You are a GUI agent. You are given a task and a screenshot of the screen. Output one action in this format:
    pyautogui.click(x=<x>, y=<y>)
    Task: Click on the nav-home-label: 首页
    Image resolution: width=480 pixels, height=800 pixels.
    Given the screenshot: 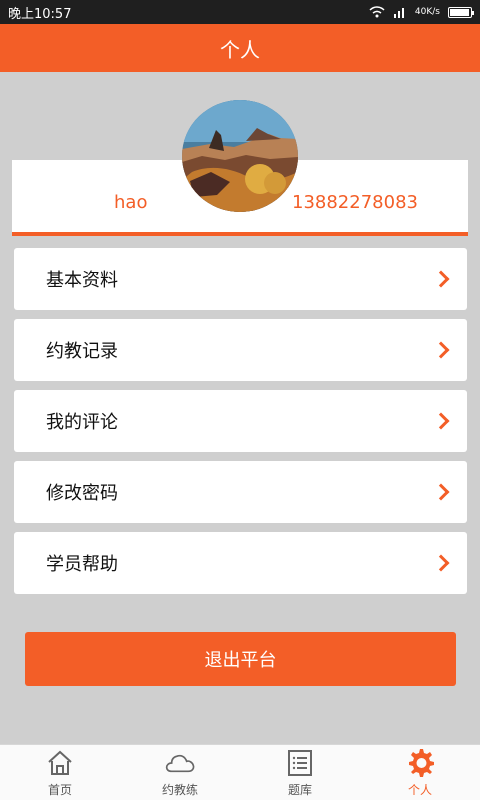 What is the action you would take?
    pyautogui.click(x=59, y=790)
    